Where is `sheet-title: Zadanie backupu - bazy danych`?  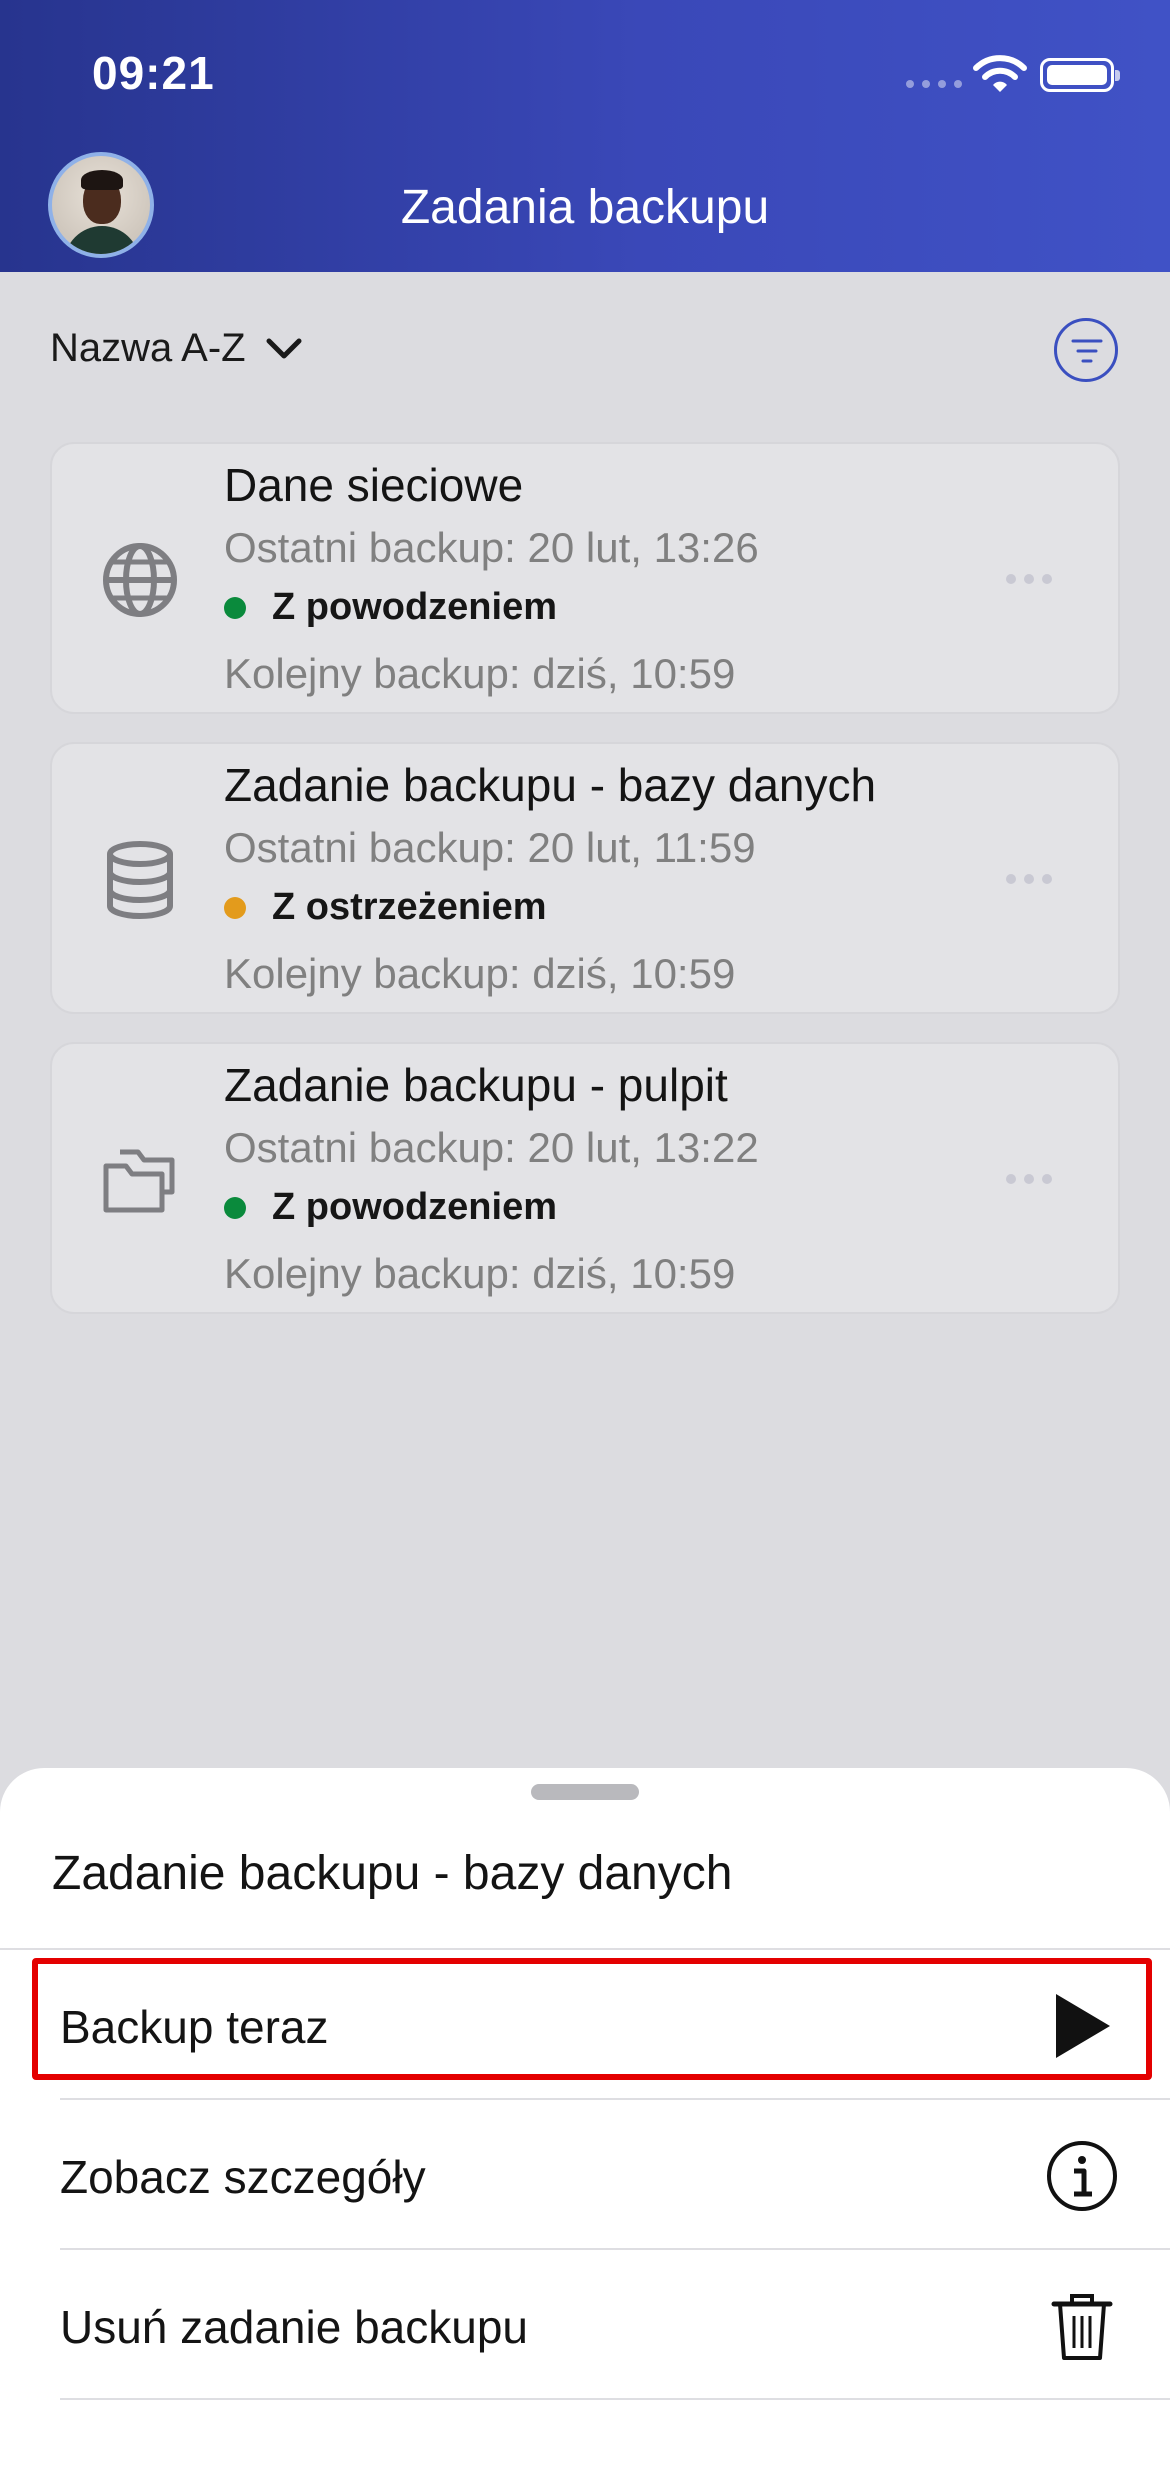
sheet-title: Zadanie backupu - bazy danych is located at coordinates (392, 1873).